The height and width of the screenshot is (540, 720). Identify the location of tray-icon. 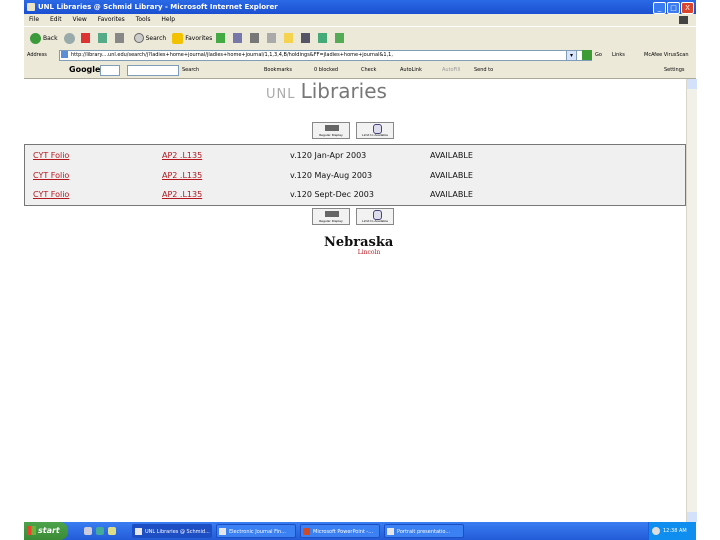
(656, 531).